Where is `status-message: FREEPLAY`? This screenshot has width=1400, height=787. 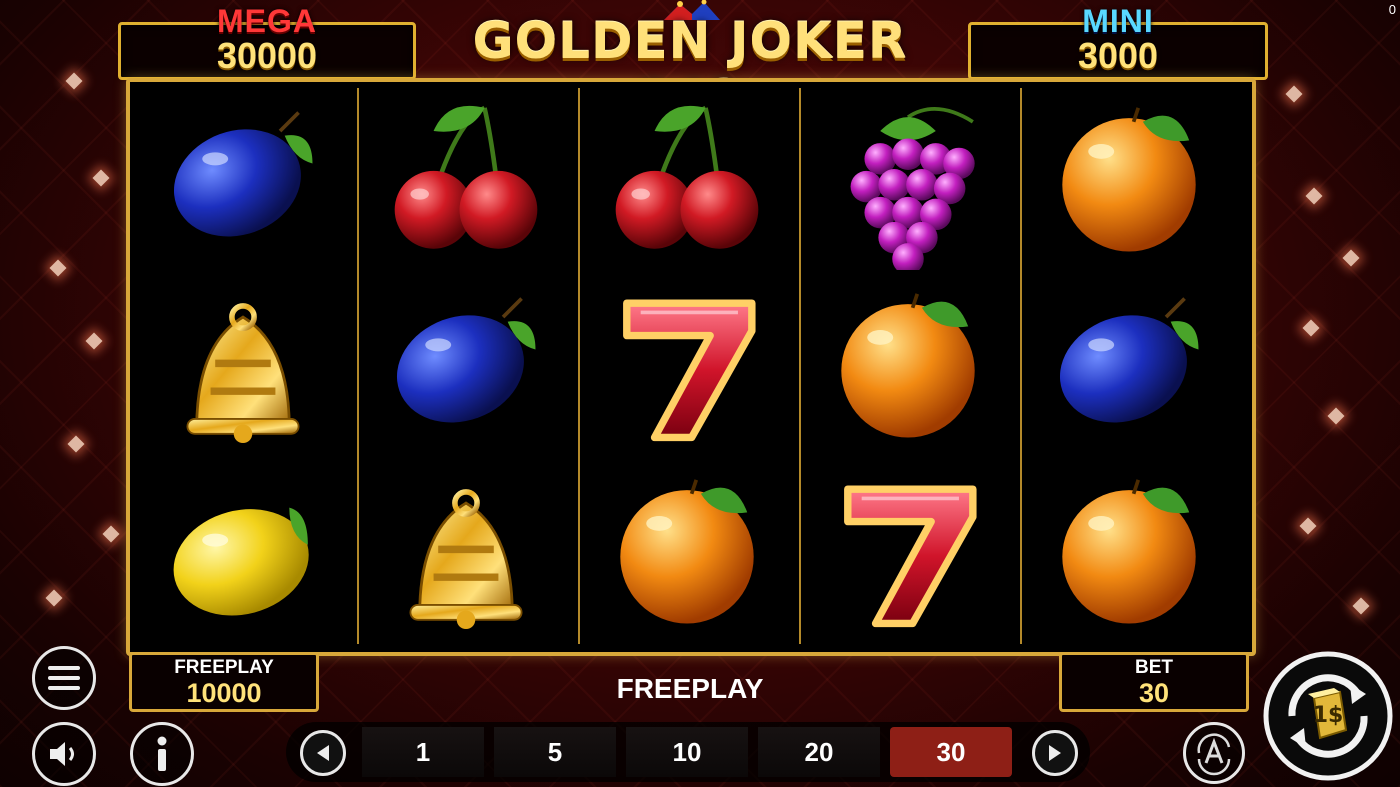
status-message: FREEPLAY is located at coordinates (690, 688).